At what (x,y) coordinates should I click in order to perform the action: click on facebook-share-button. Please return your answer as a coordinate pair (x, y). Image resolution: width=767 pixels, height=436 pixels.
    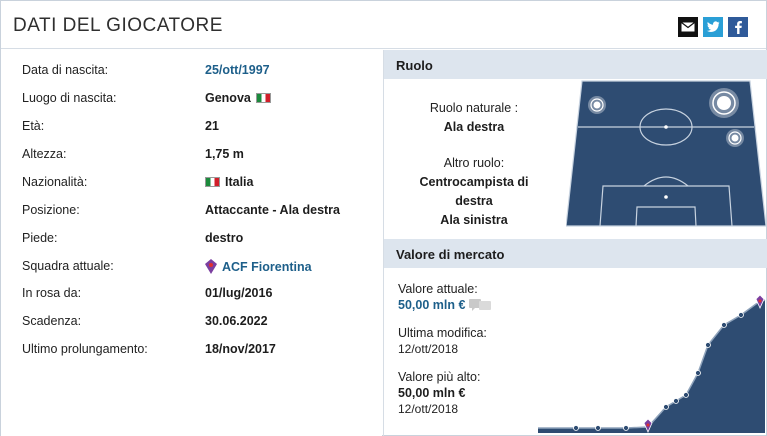
    Looking at the image, I should click on (738, 27).